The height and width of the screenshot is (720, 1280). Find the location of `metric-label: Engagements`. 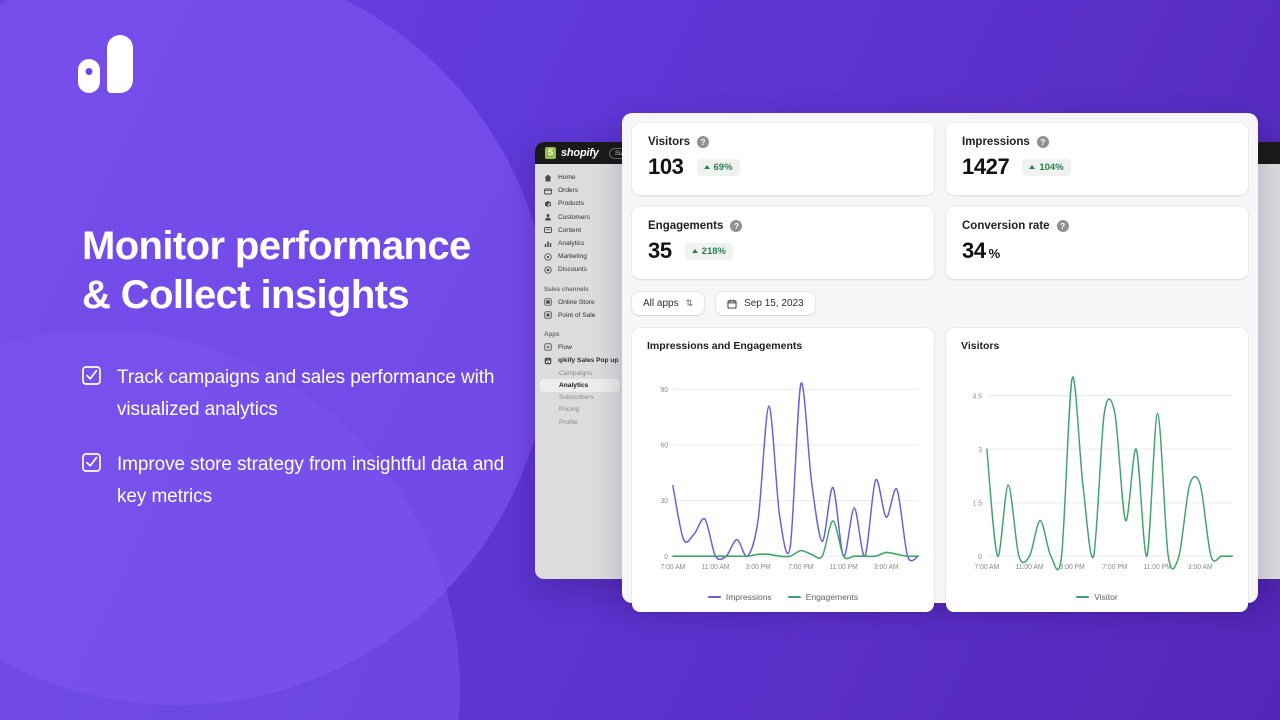

metric-label: Engagements is located at coordinates (686, 226).